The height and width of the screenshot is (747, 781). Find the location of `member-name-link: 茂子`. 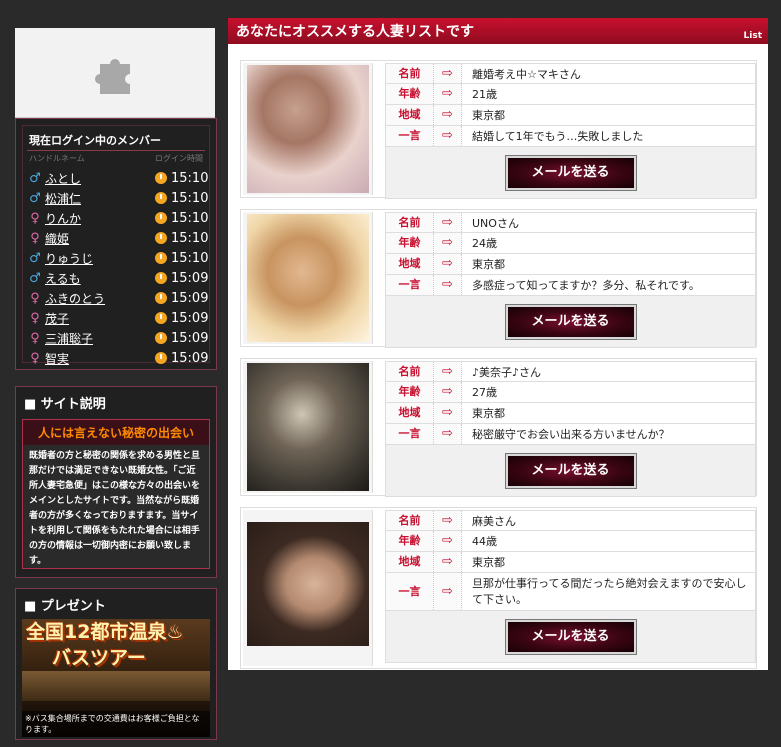

member-name-link: 茂子 is located at coordinates (99, 318).